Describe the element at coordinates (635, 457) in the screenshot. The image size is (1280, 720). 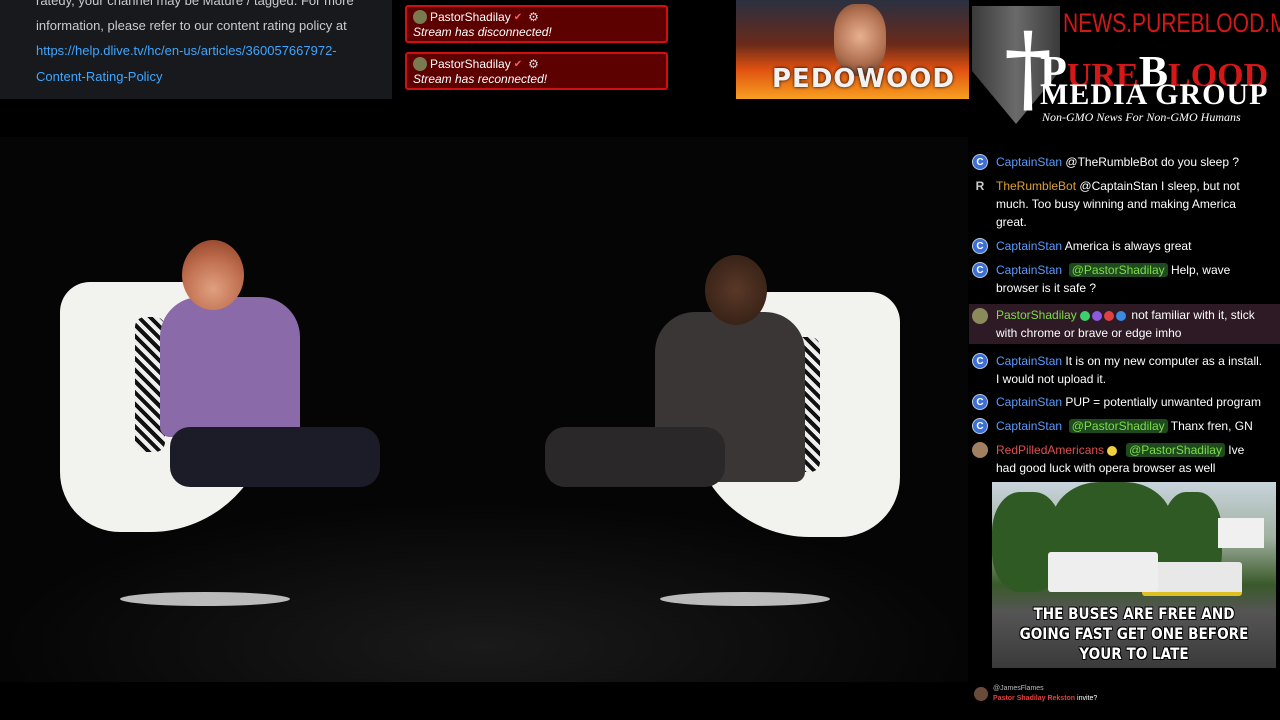
I see `host-legs` at that location.